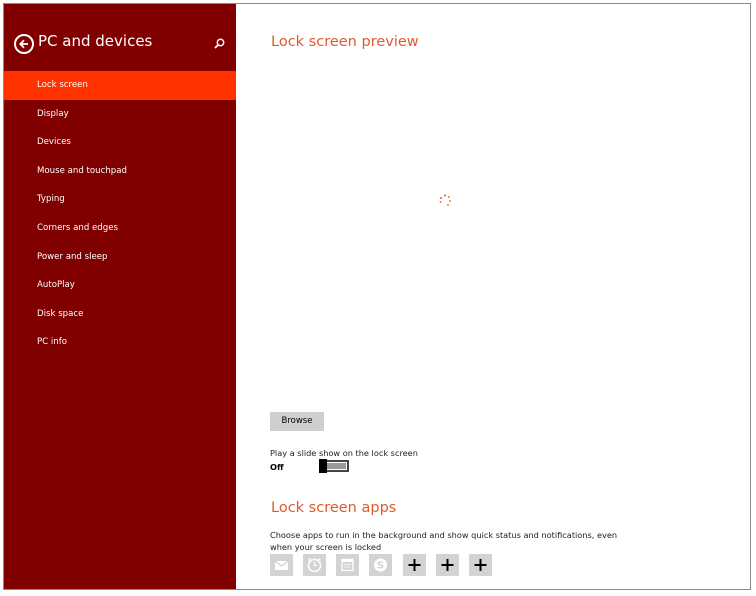  What do you see at coordinates (24, 44) in the screenshot?
I see `back-arrow-circle-icon` at bounding box center [24, 44].